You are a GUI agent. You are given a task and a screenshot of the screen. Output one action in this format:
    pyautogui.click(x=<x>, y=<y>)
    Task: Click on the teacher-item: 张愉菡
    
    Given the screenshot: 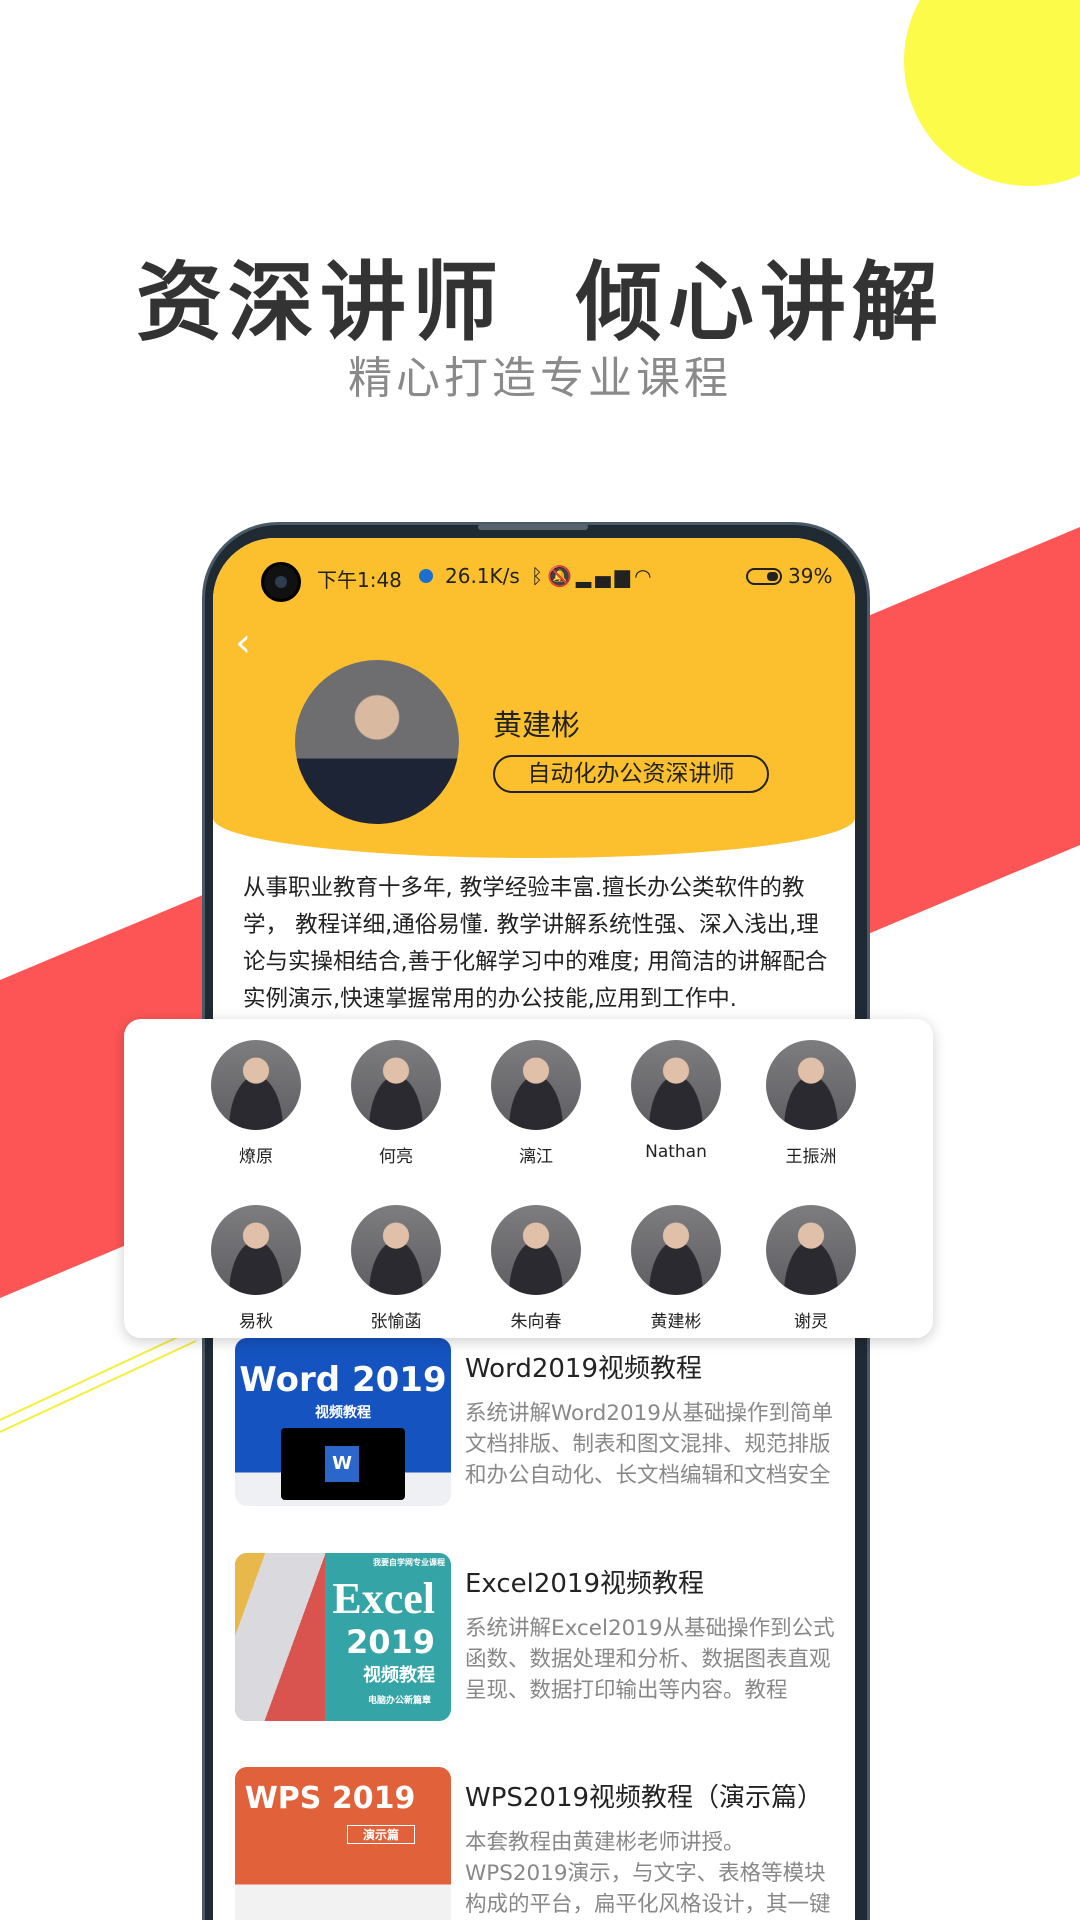 What is the action you would take?
    pyautogui.click(x=396, y=1268)
    